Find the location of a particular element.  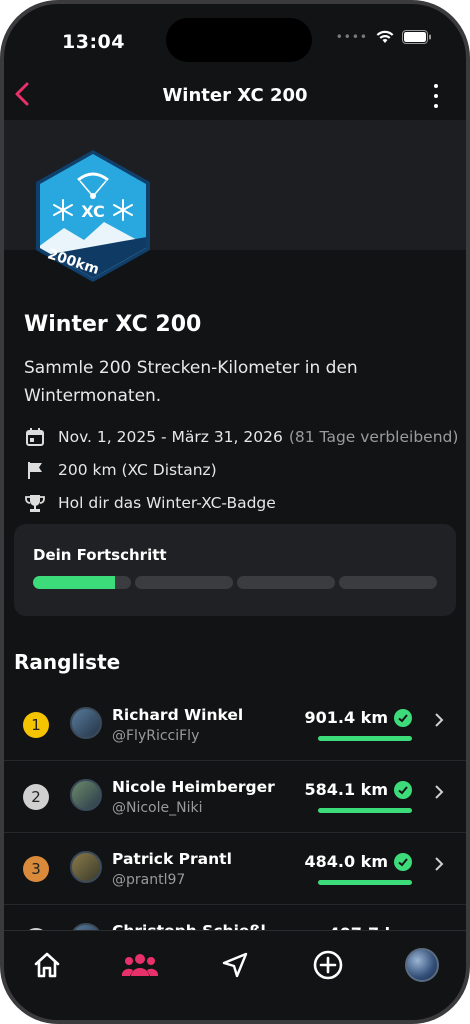

pilot-distance: 484.0 km is located at coordinates (358, 861).